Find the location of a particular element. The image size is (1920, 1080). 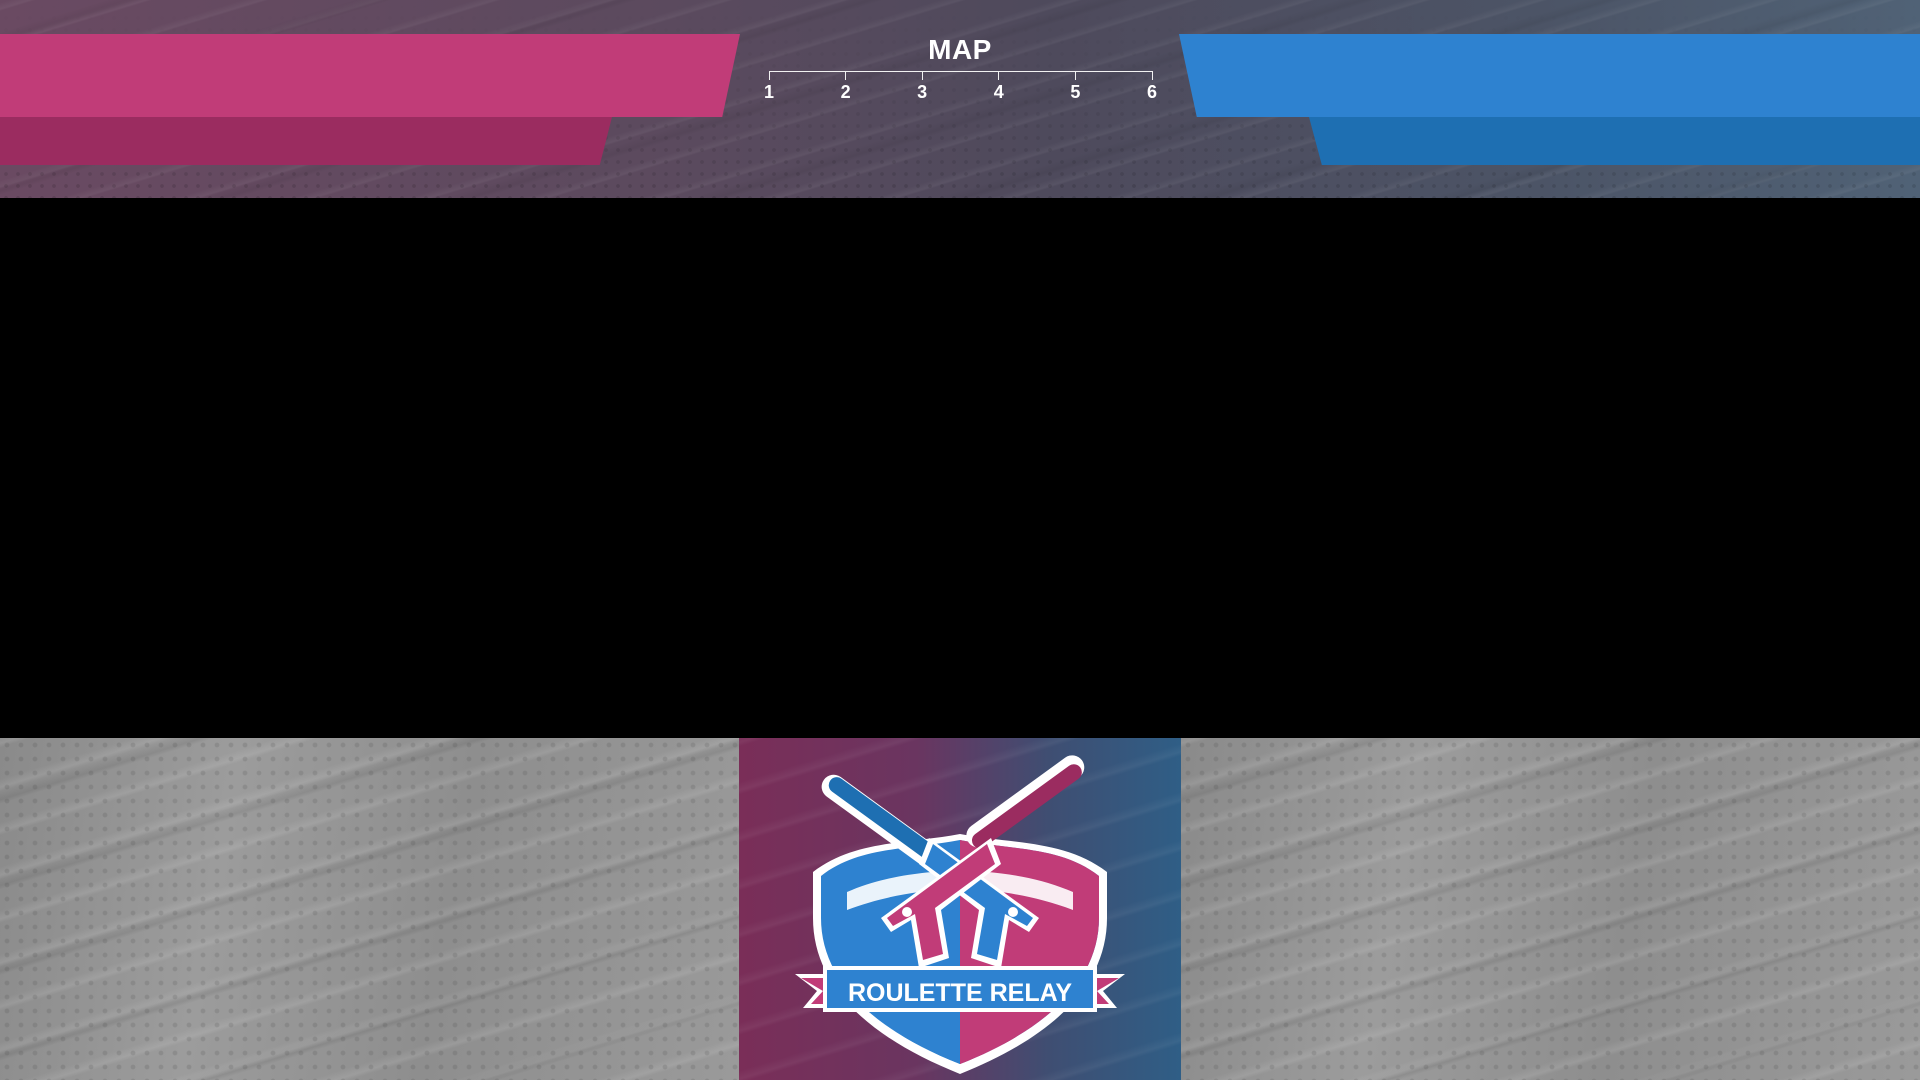

map-step-number: 3 is located at coordinates (922, 92).